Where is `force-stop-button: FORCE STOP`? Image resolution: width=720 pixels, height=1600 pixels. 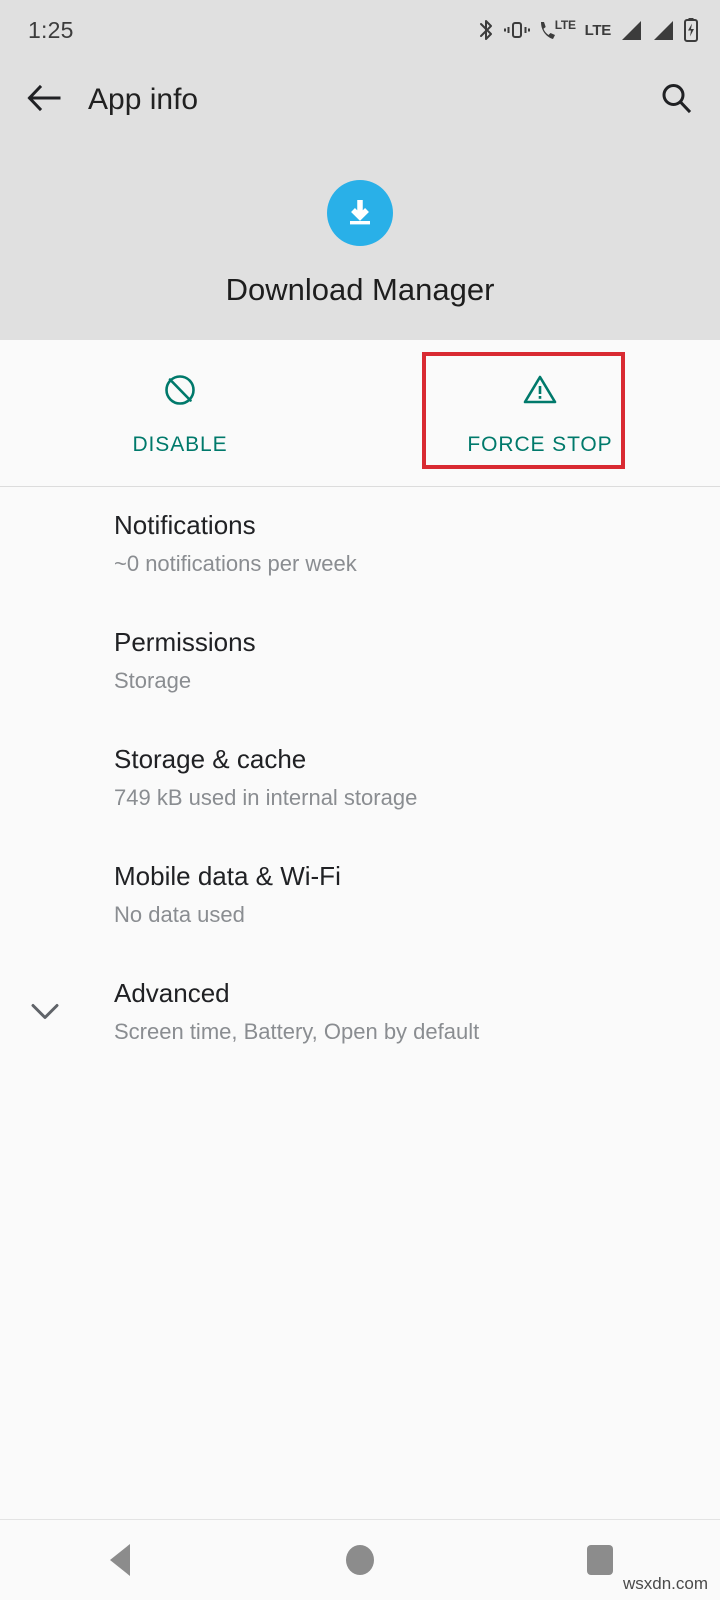
force-stop-button: FORCE STOP is located at coordinates (540, 413).